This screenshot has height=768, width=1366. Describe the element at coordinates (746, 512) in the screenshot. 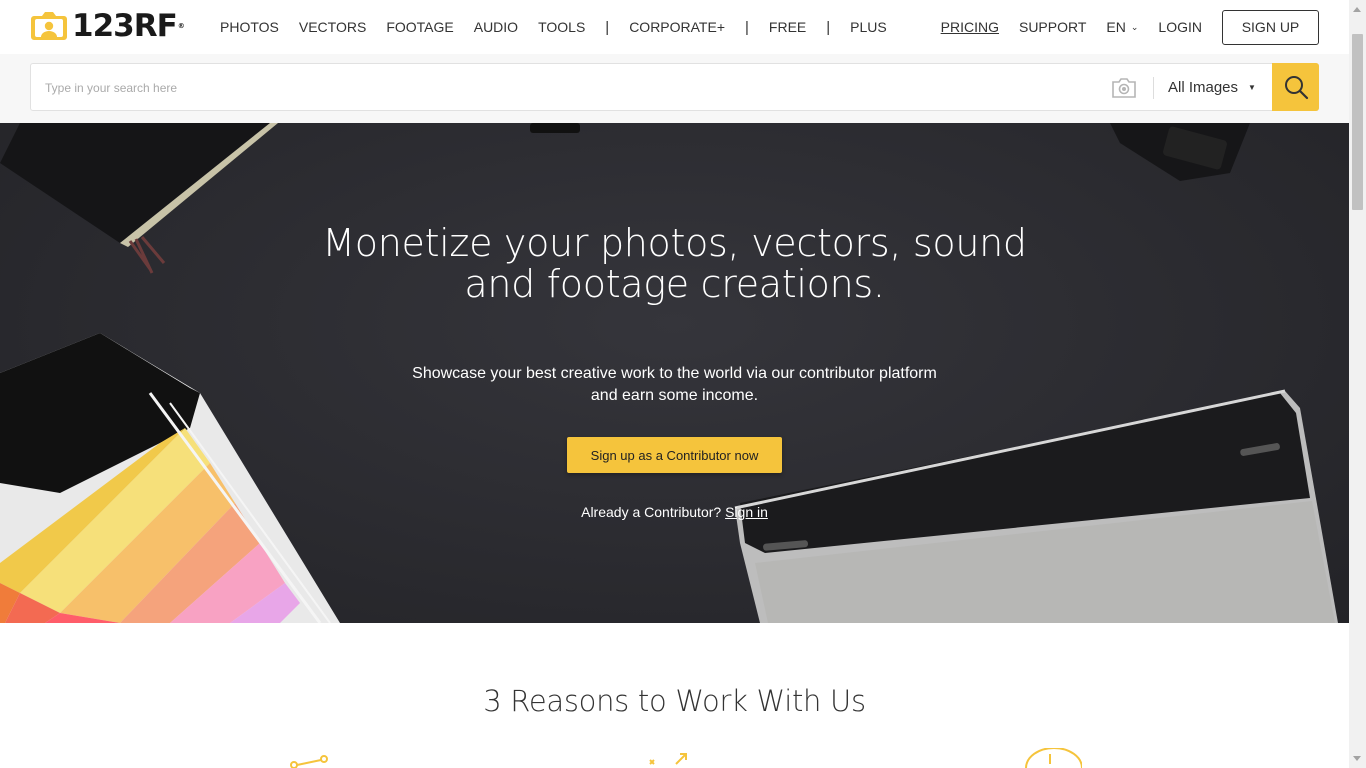

I see `sign-in-link: Sign in` at that location.